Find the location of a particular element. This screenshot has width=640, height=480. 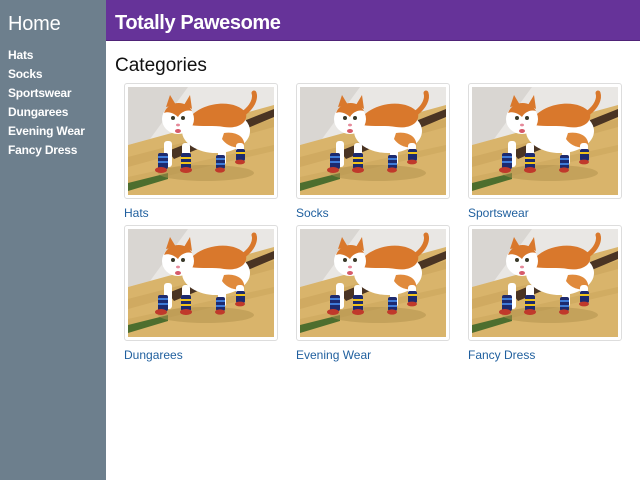

category-label: Dungarees is located at coordinates (153, 355).